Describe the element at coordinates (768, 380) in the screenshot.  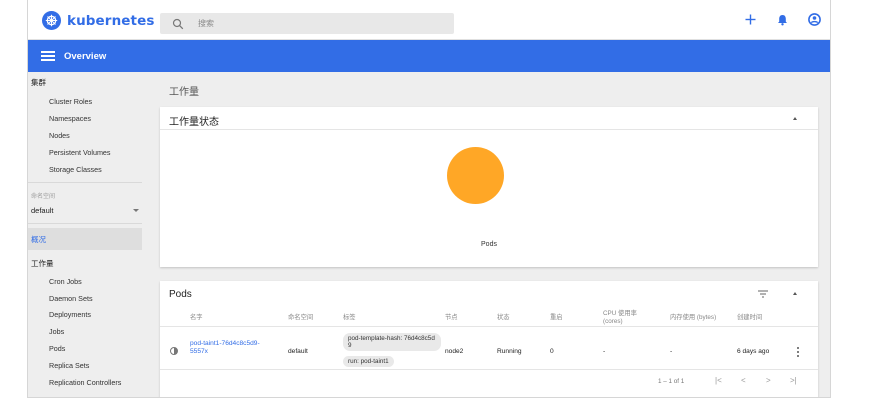
I see `next-page-icon: >` at that location.